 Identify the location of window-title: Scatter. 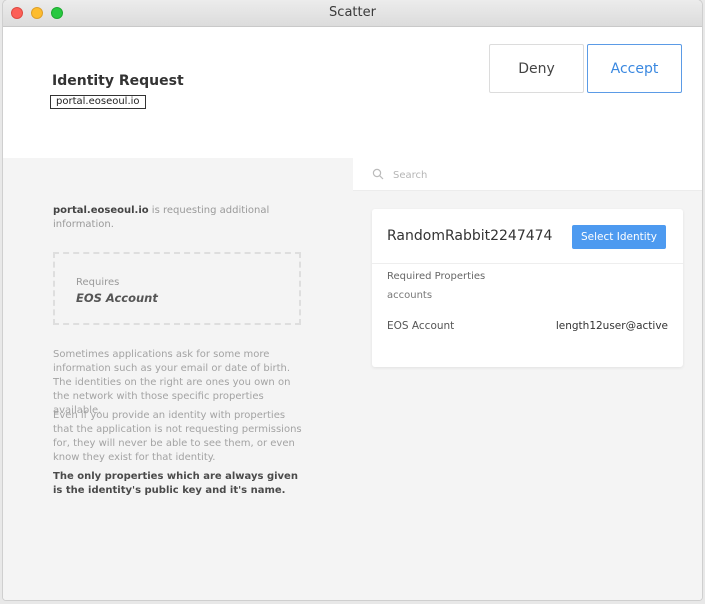
(352, 12).